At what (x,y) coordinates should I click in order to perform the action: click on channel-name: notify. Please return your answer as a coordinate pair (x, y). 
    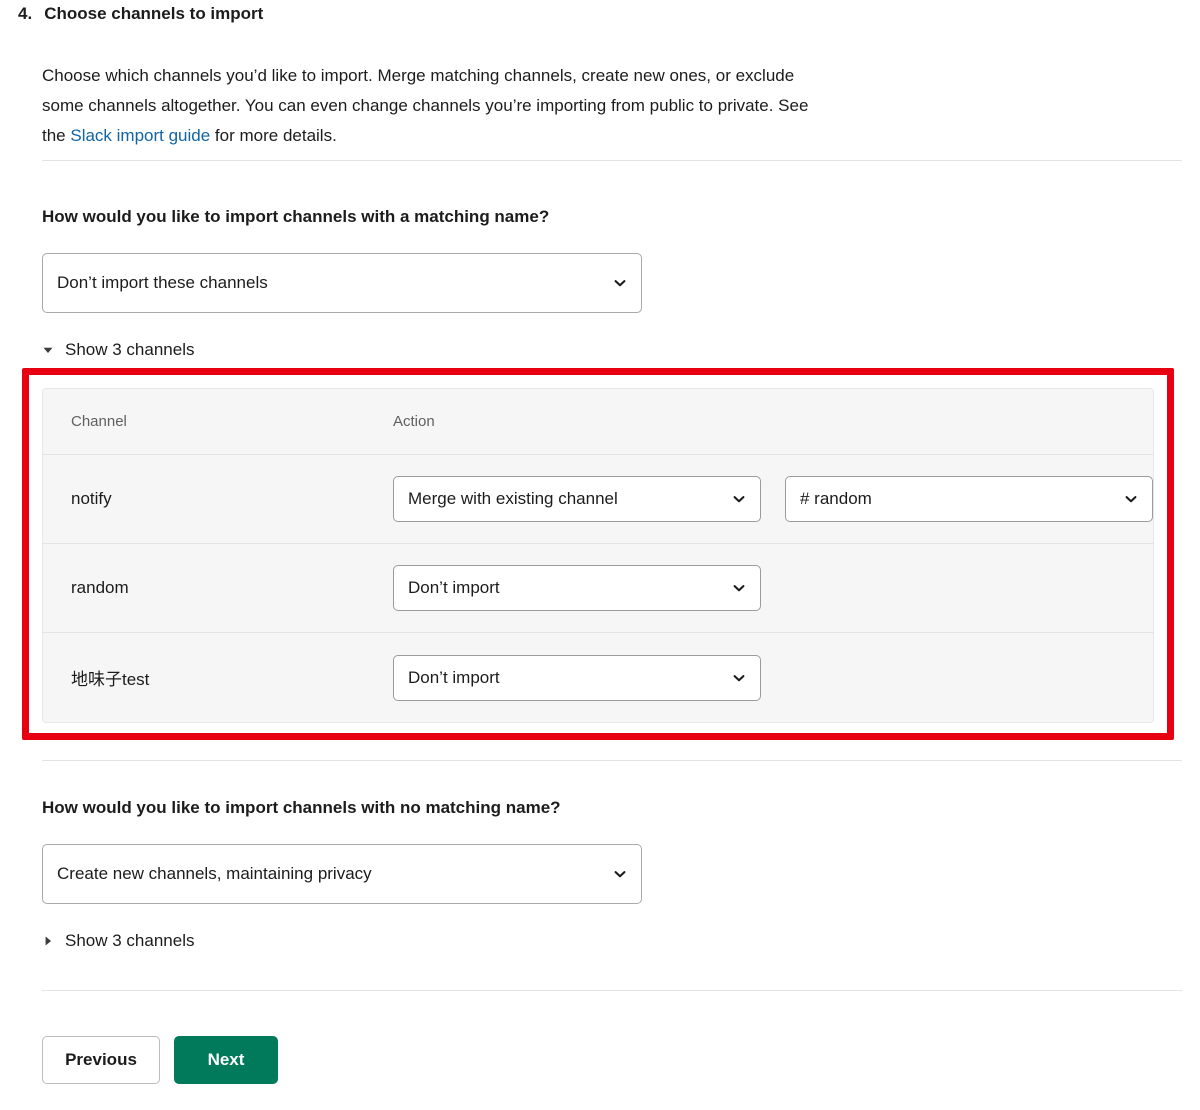
    Looking at the image, I should click on (91, 498).